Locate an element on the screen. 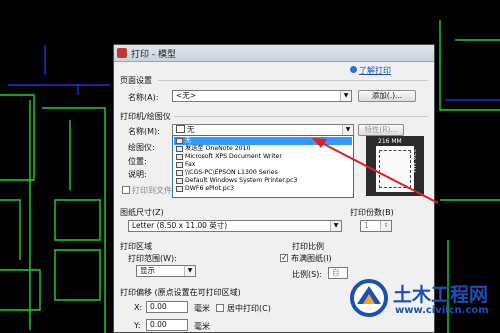 The image size is (500, 333). watermark-title: 土木工程网 is located at coordinates (441, 295).